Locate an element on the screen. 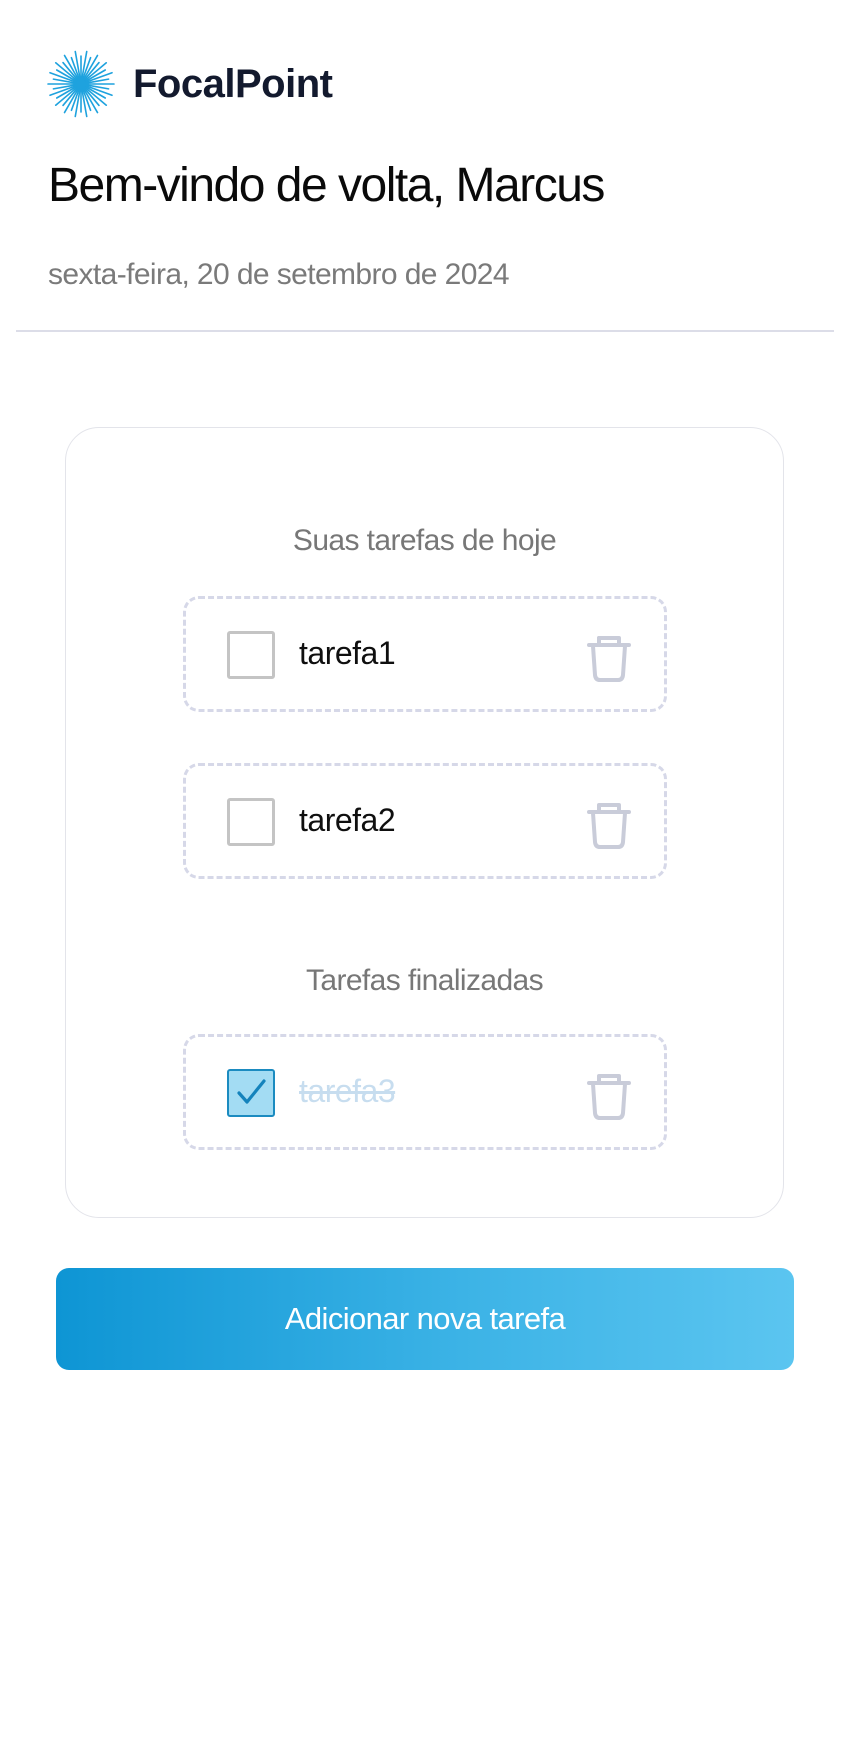 This screenshot has width=850, height=1742. task-item: tarefa1 is located at coordinates (425, 654).